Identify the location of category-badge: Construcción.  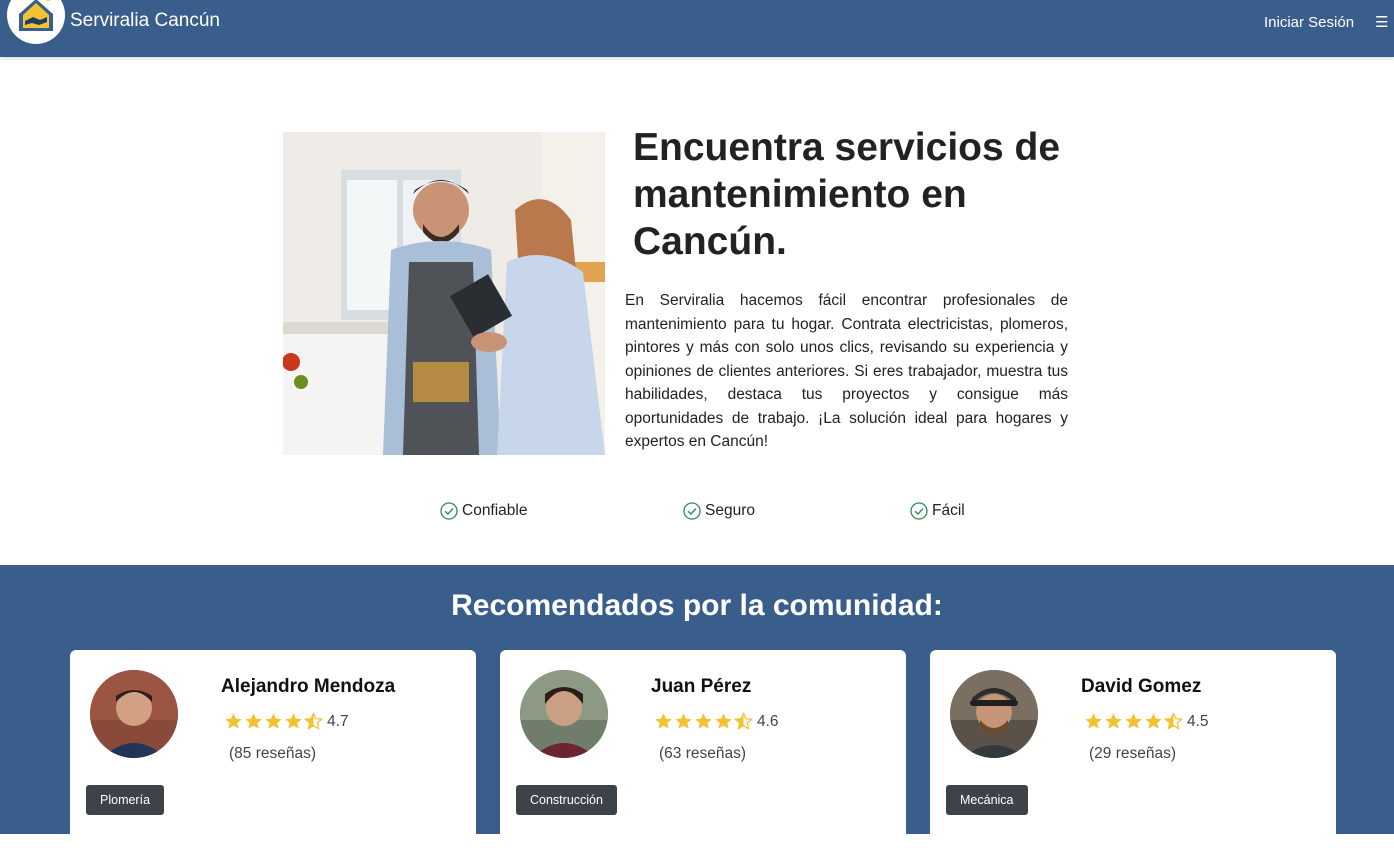
(566, 800).